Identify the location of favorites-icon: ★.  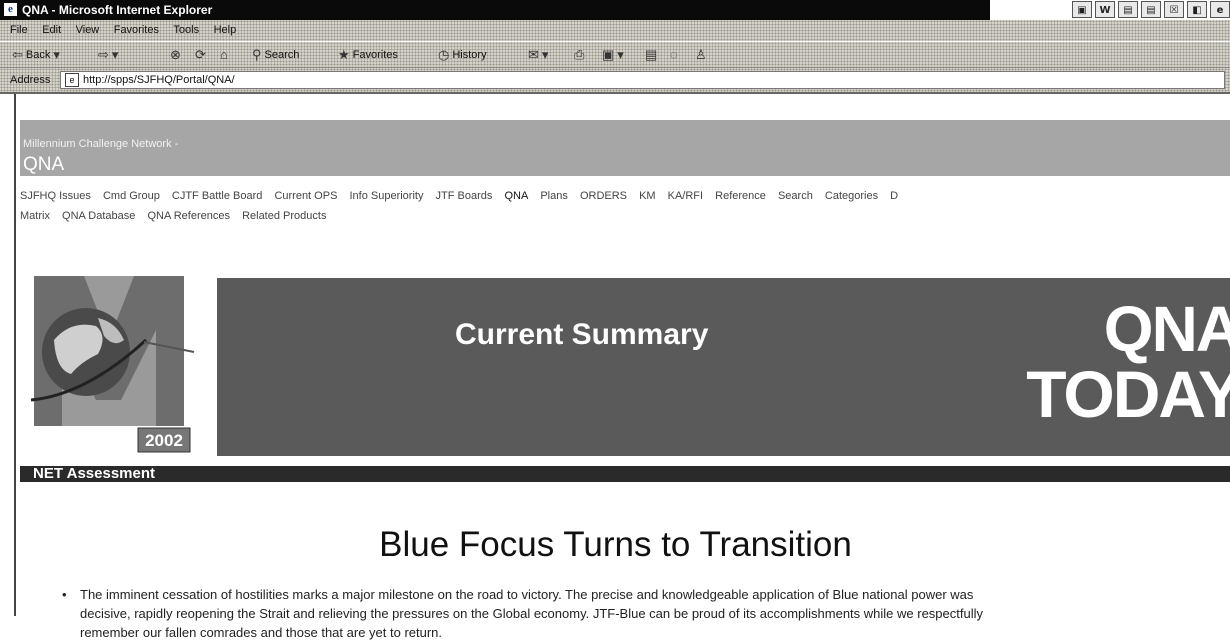
(344, 54).